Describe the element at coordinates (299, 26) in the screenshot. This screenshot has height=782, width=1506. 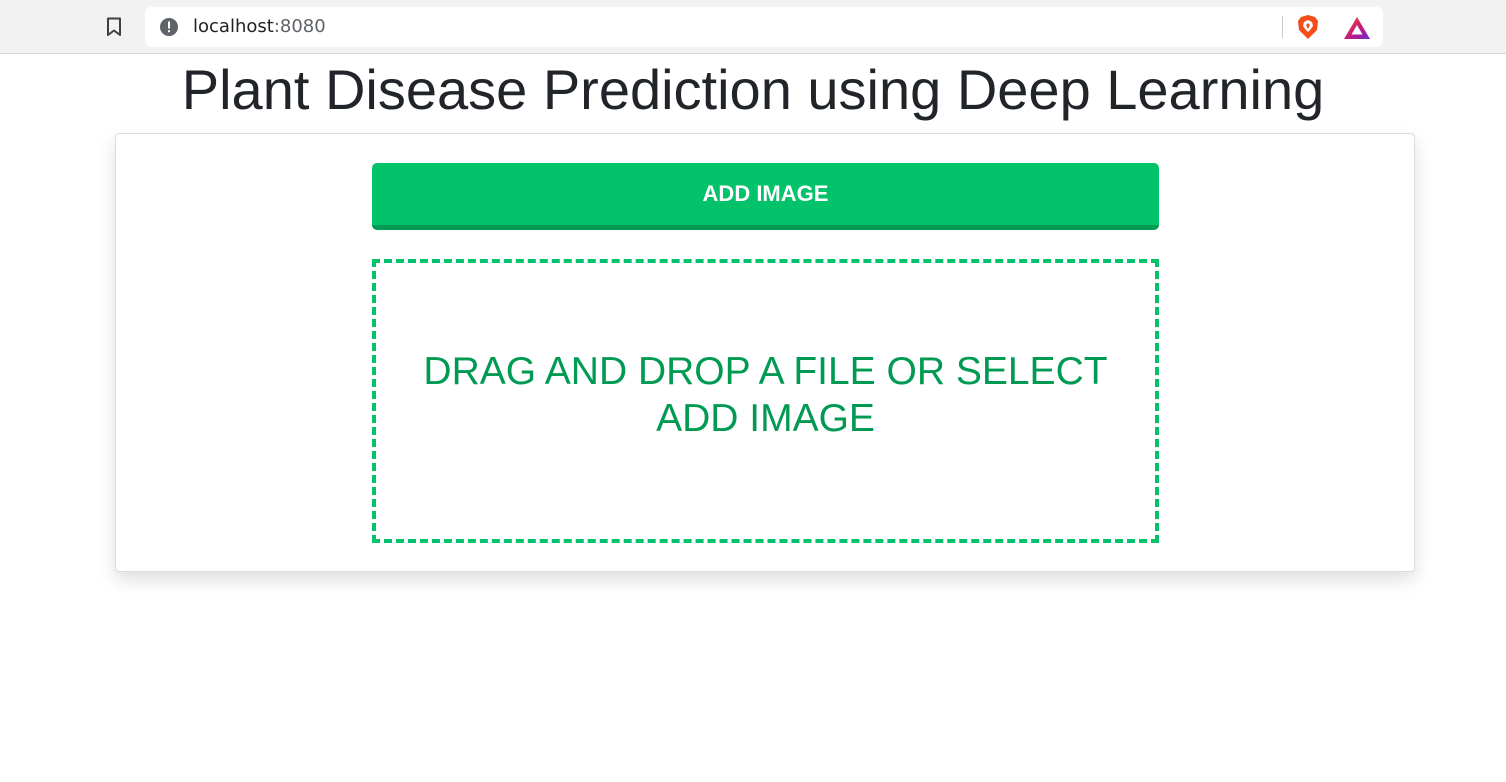
I see `url-port: :8080` at that location.